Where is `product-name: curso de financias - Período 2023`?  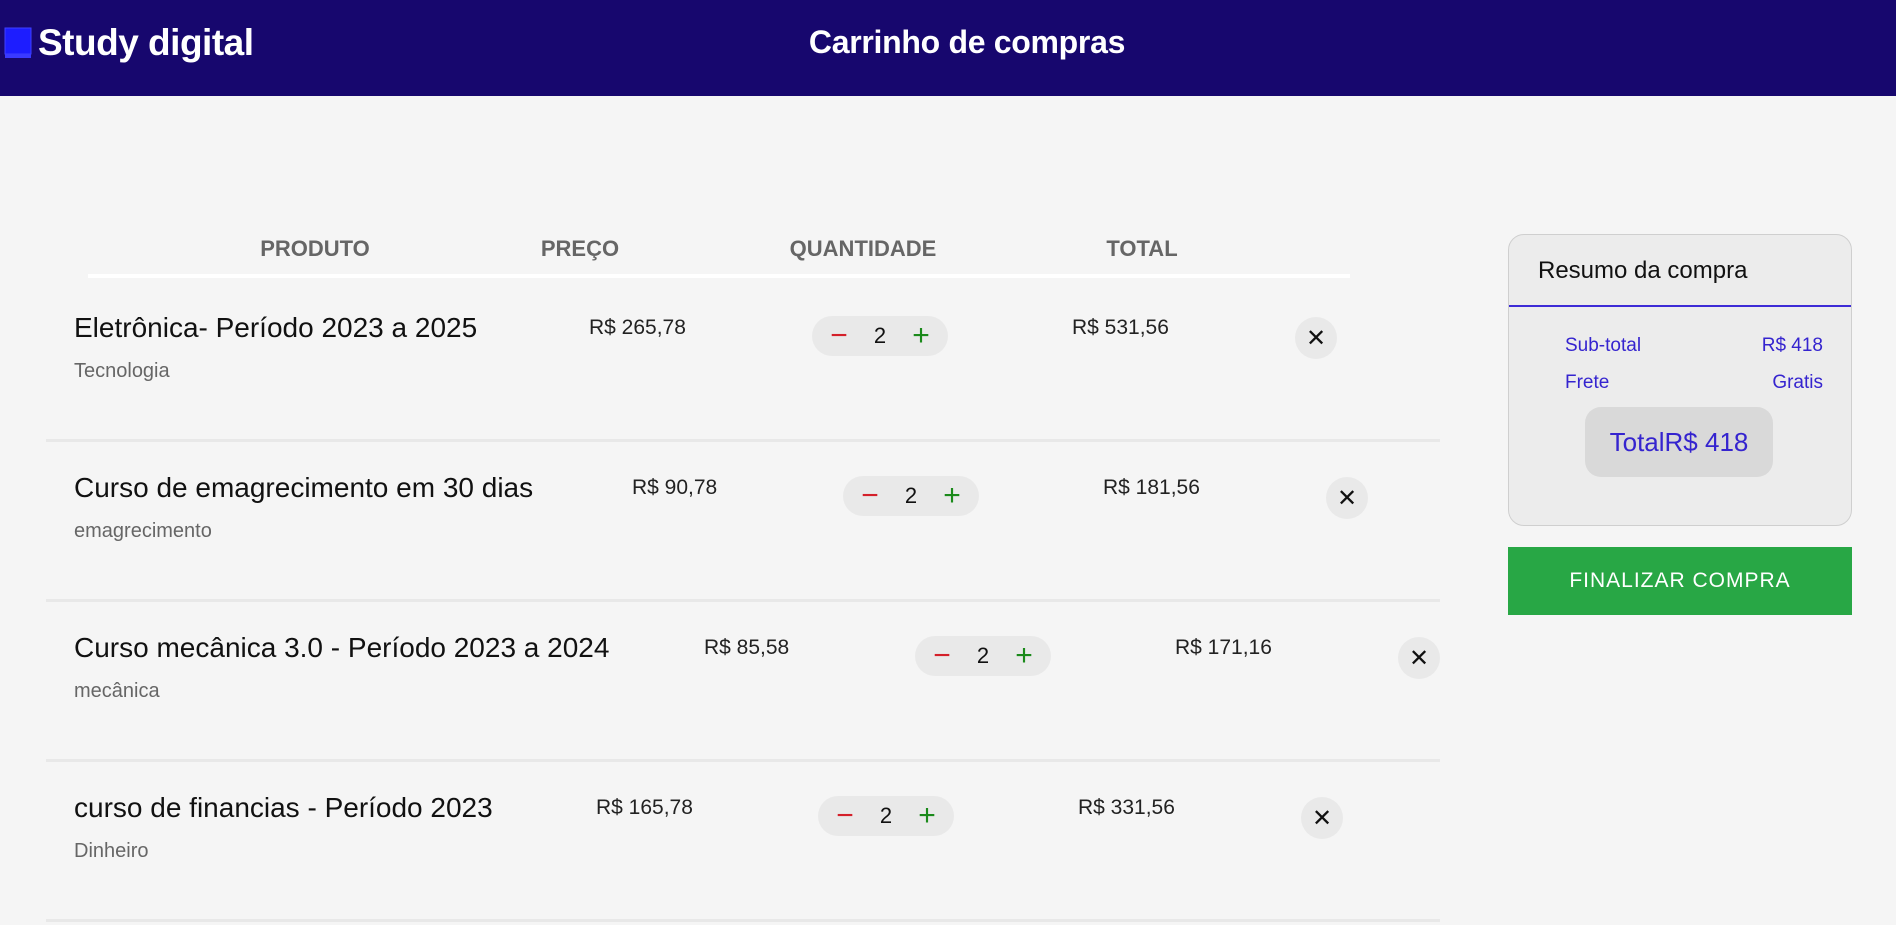
product-name: curso de financias - Período 2023 is located at coordinates (283, 807).